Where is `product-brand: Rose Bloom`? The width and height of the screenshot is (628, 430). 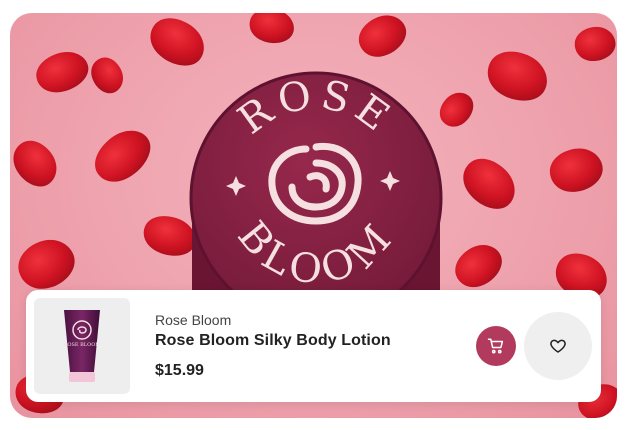 product-brand: Rose Bloom is located at coordinates (193, 320).